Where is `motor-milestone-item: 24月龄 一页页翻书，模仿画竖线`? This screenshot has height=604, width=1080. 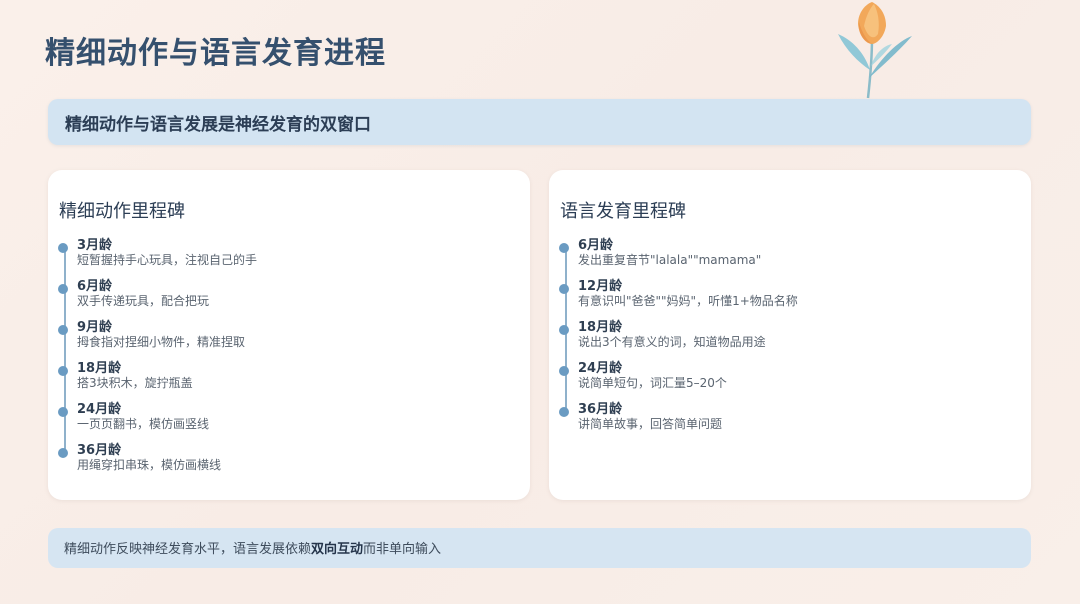 motor-milestone-item: 24月龄 一页页翻书，模仿画竖线 is located at coordinates (288, 418).